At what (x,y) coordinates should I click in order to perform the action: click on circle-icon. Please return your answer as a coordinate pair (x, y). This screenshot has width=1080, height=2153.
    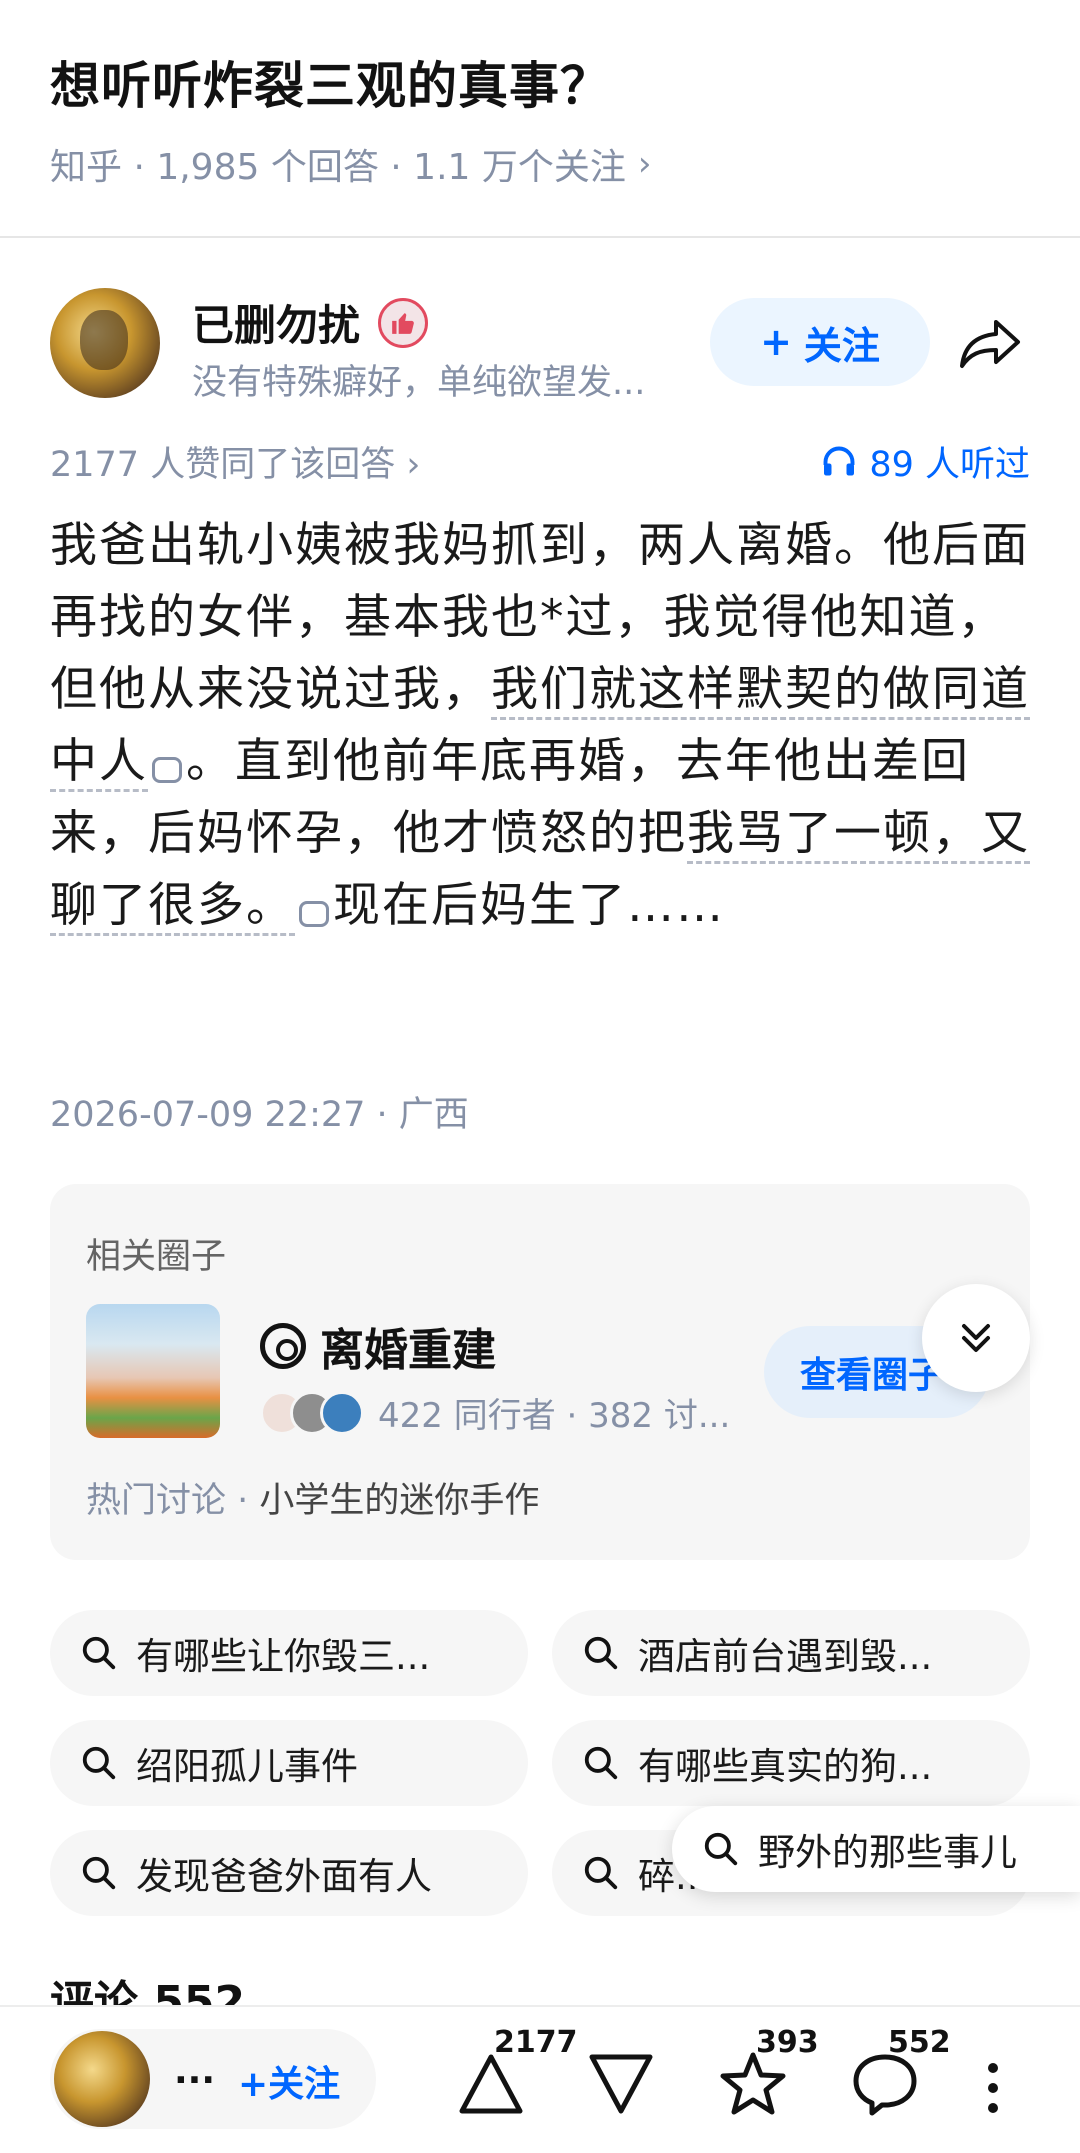
    Looking at the image, I should click on (283, 1346).